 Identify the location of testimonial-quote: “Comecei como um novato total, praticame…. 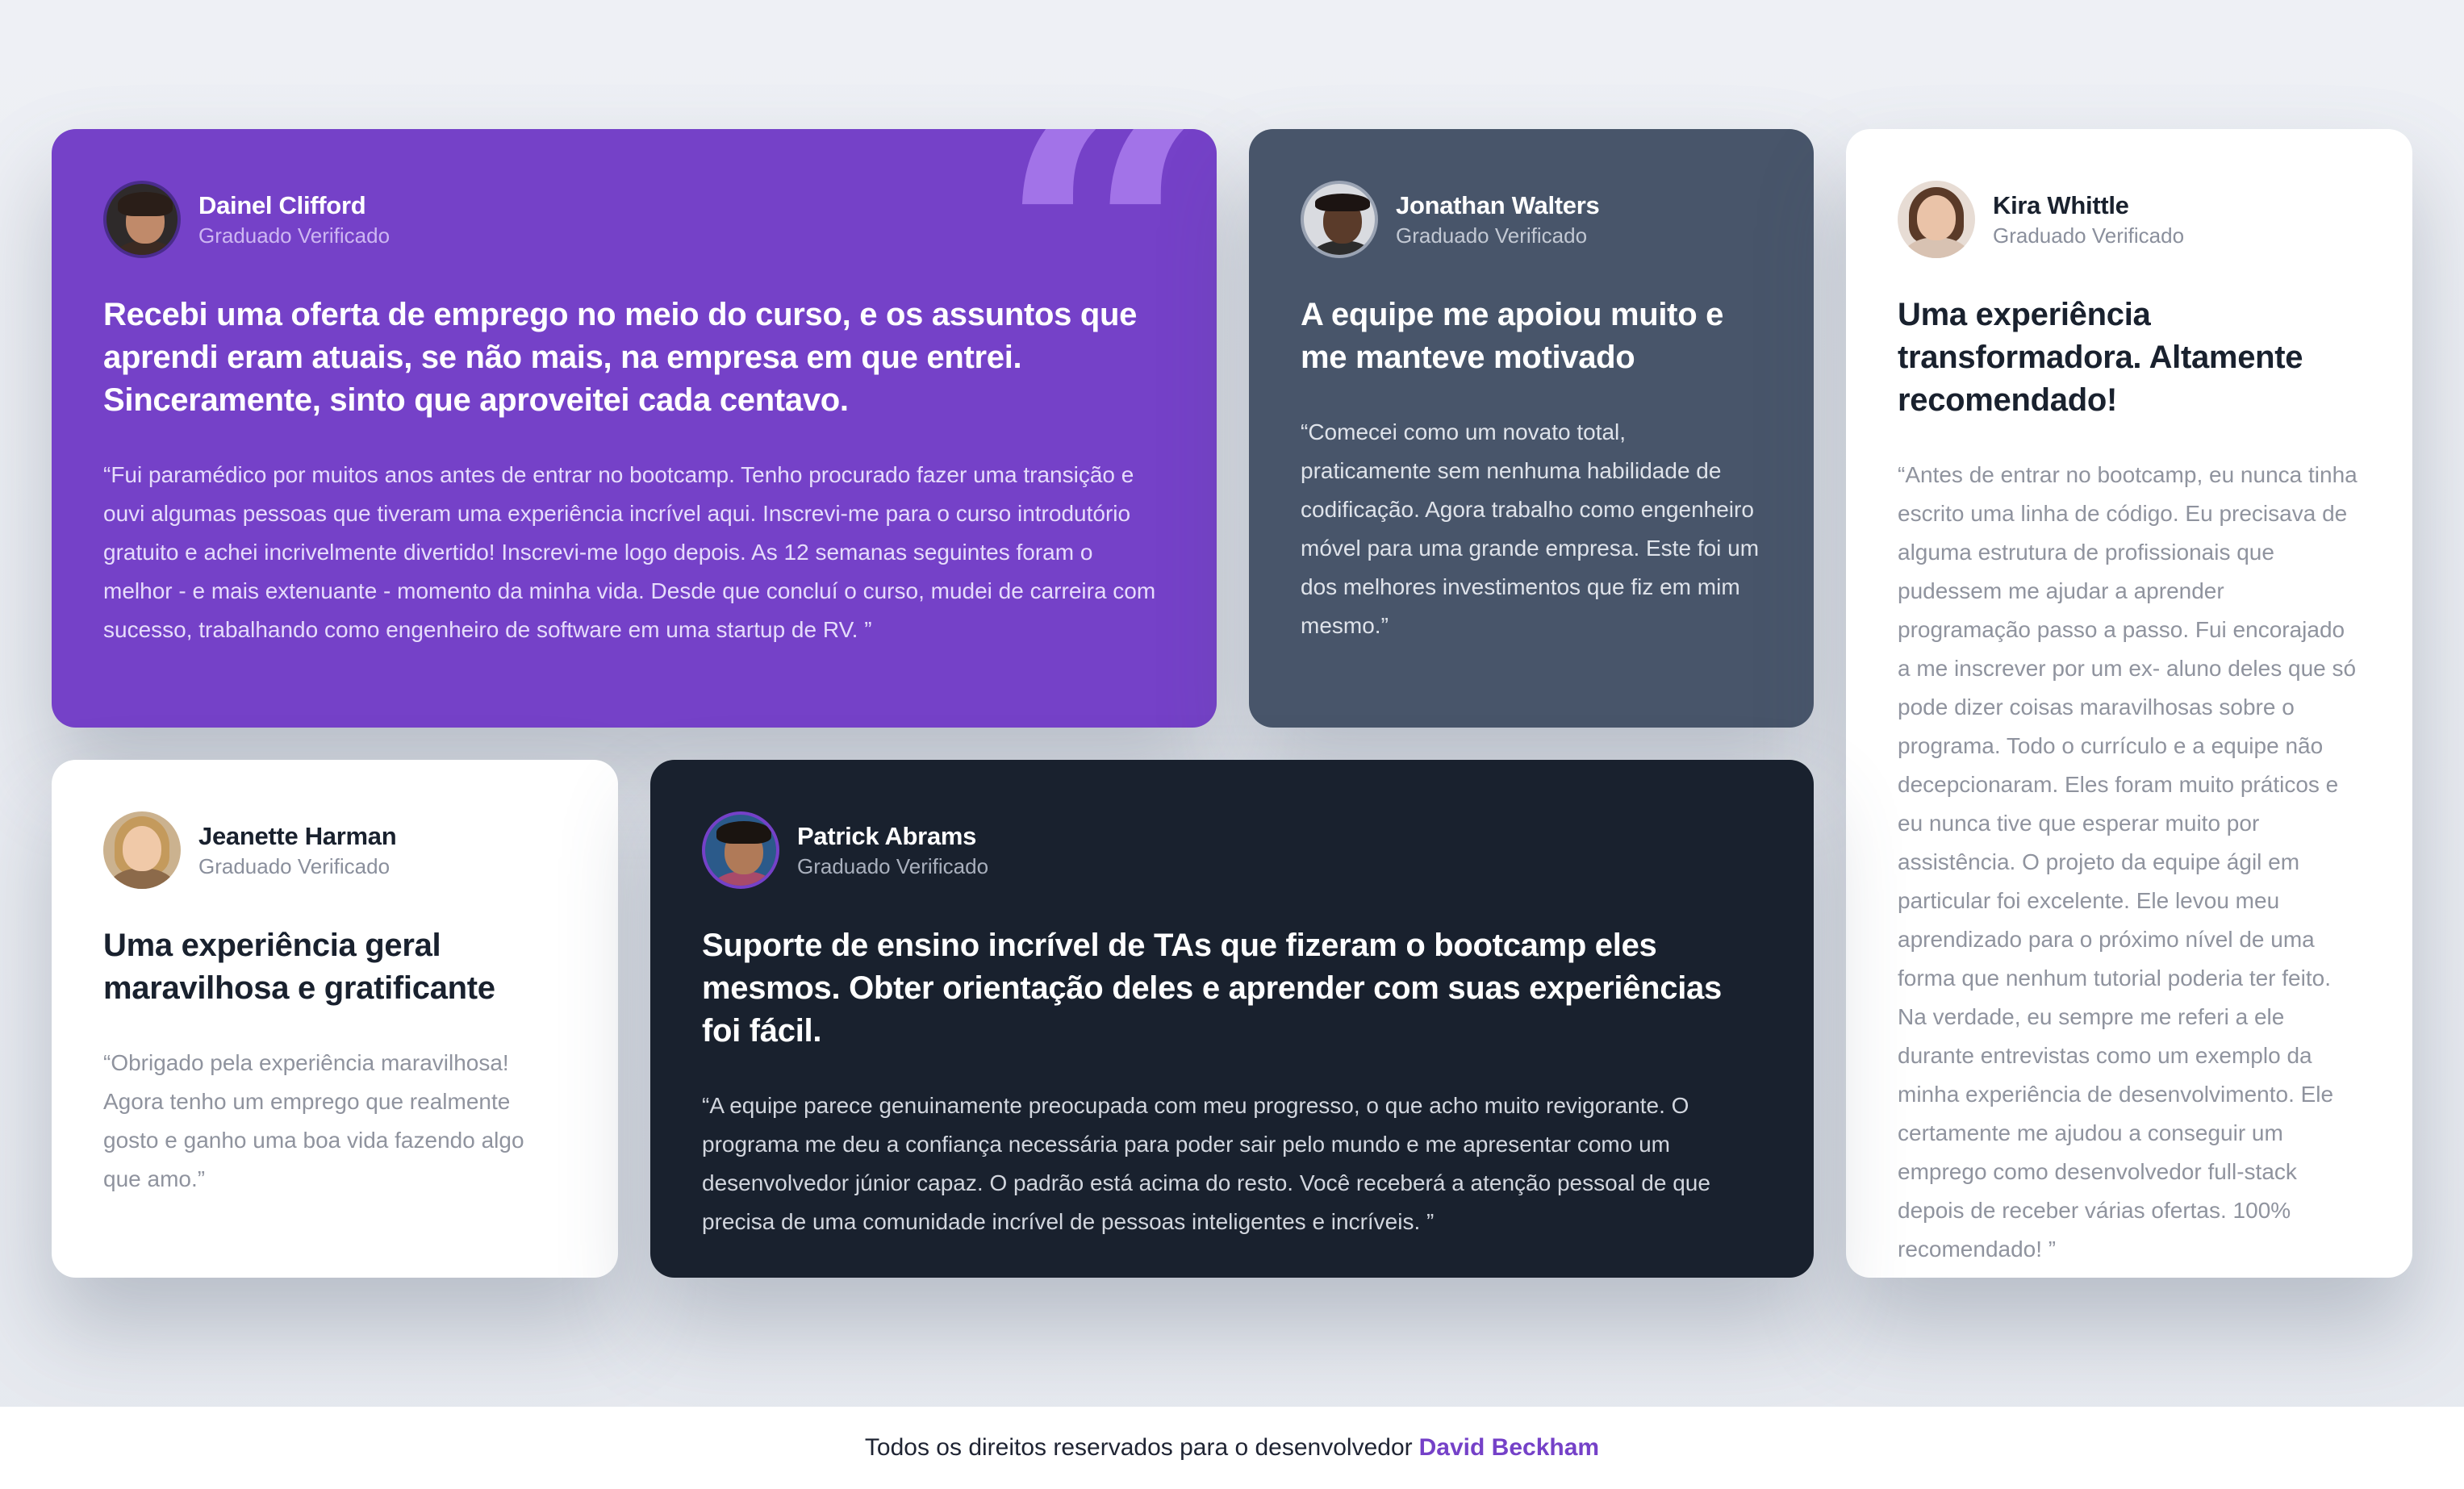
(1531, 528).